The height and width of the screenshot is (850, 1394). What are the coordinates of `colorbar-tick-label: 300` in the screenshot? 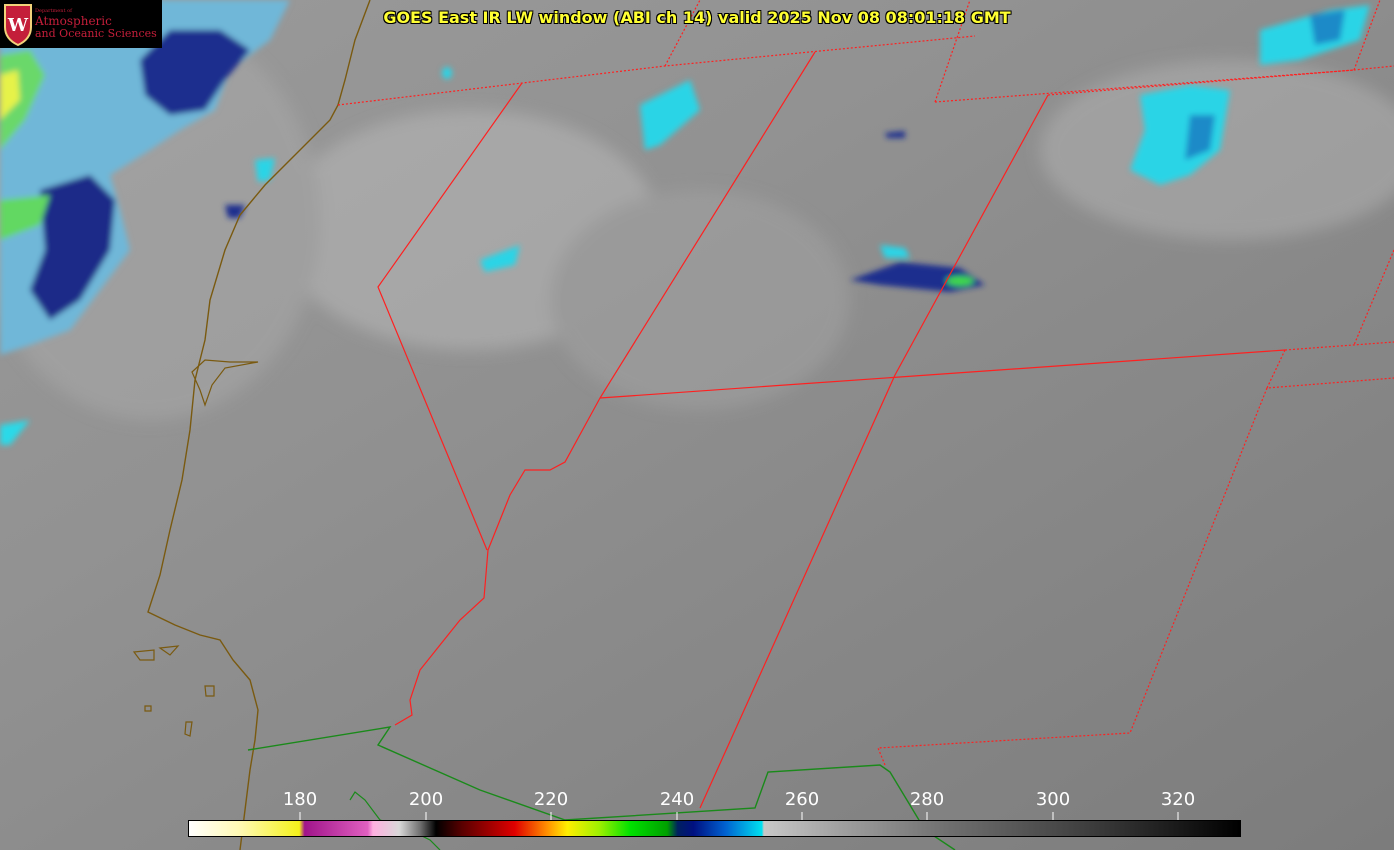 It's located at (1053, 799).